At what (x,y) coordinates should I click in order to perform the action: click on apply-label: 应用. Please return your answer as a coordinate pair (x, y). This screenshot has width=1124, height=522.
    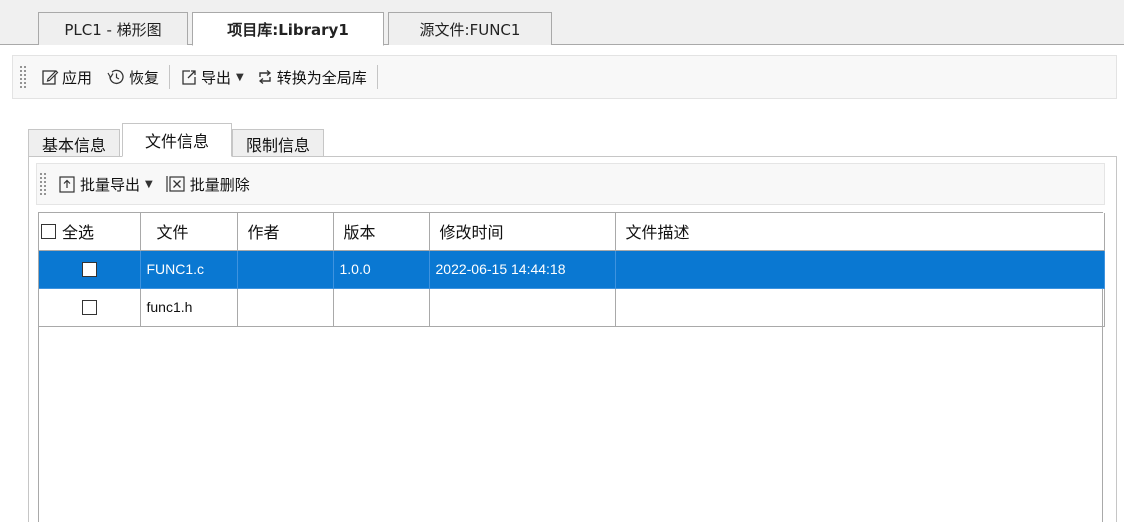
    Looking at the image, I should click on (77, 77).